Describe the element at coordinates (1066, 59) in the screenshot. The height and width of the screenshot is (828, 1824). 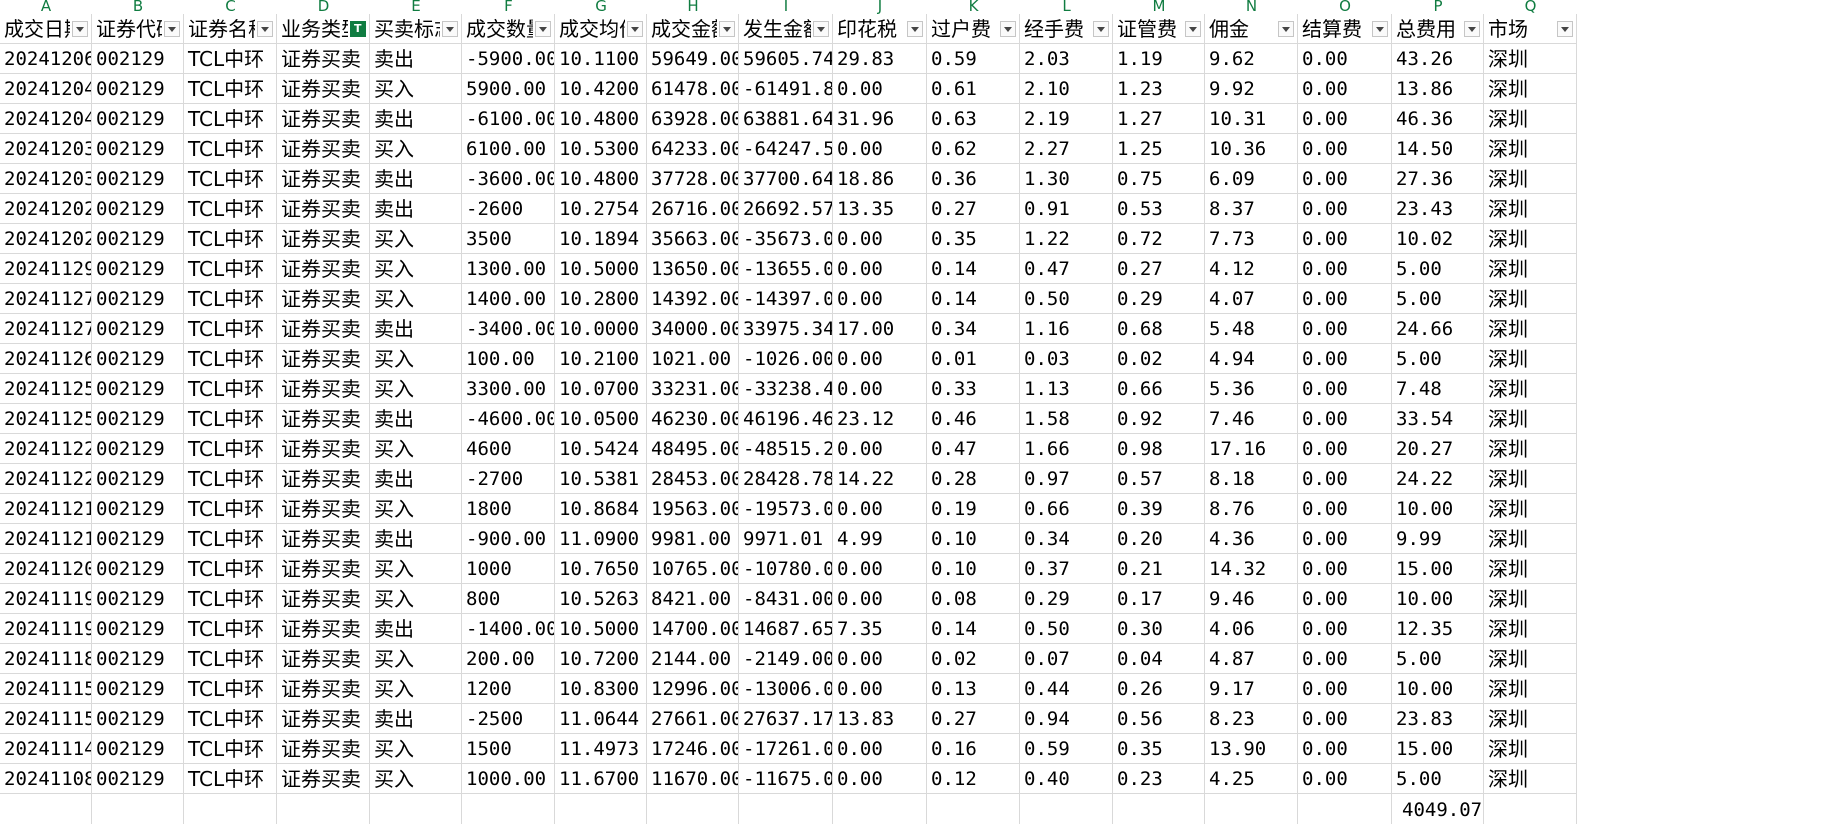
I see `table-cell: 2.03` at that location.